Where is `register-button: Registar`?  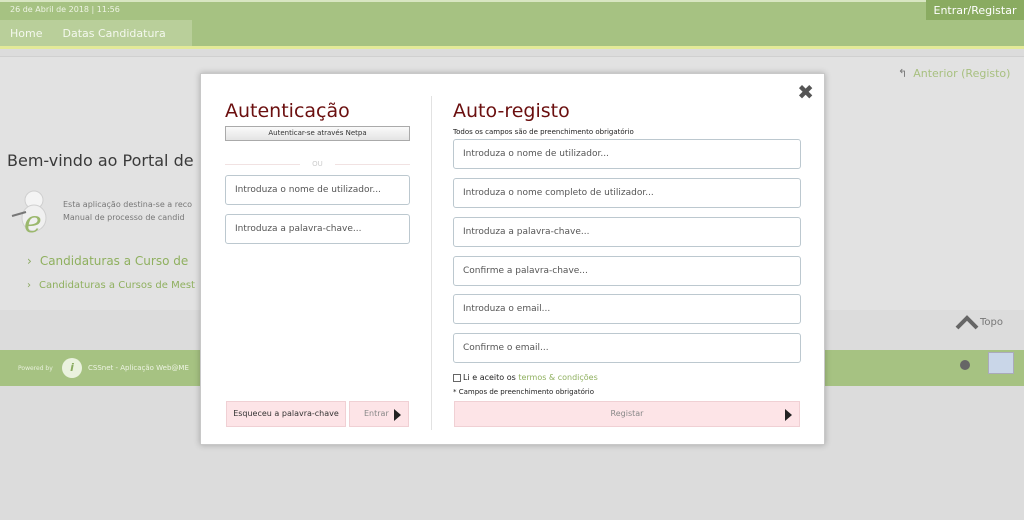 register-button: Registar is located at coordinates (627, 414).